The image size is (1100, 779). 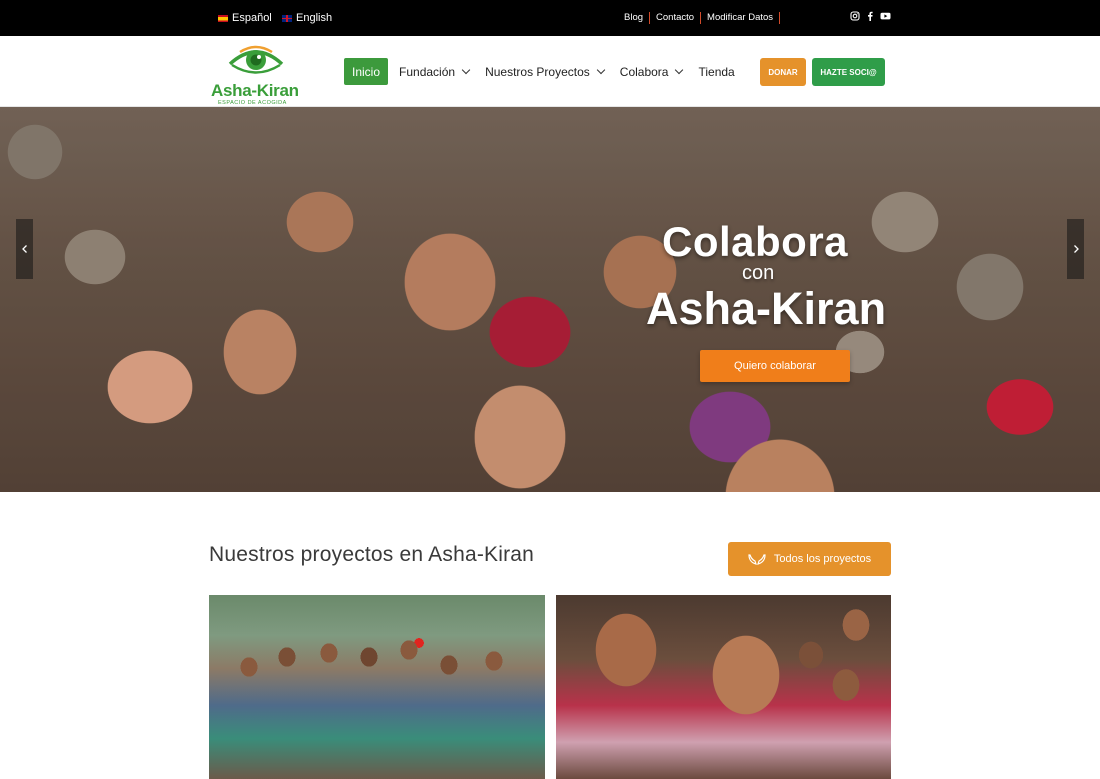 I want to click on contact-link: Contacto, so click(x=676, y=18).